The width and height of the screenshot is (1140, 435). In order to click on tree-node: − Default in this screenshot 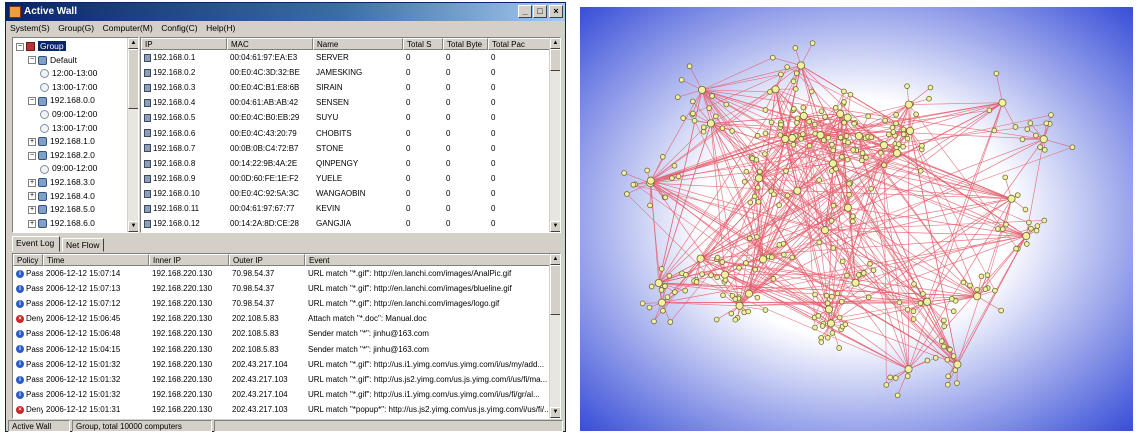, I will do `click(52, 60)`.